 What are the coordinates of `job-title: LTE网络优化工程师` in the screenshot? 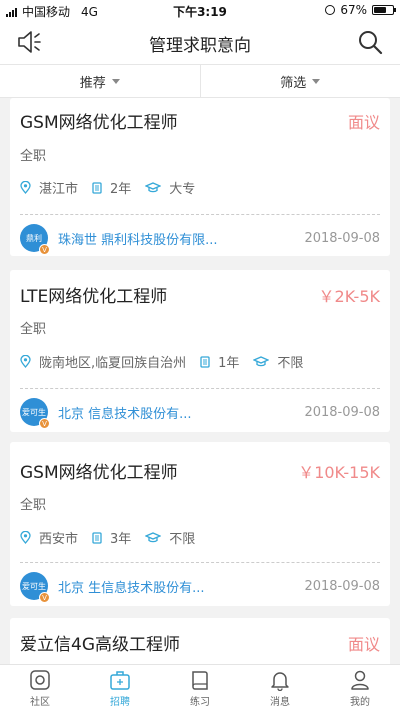 It's located at (94, 297).